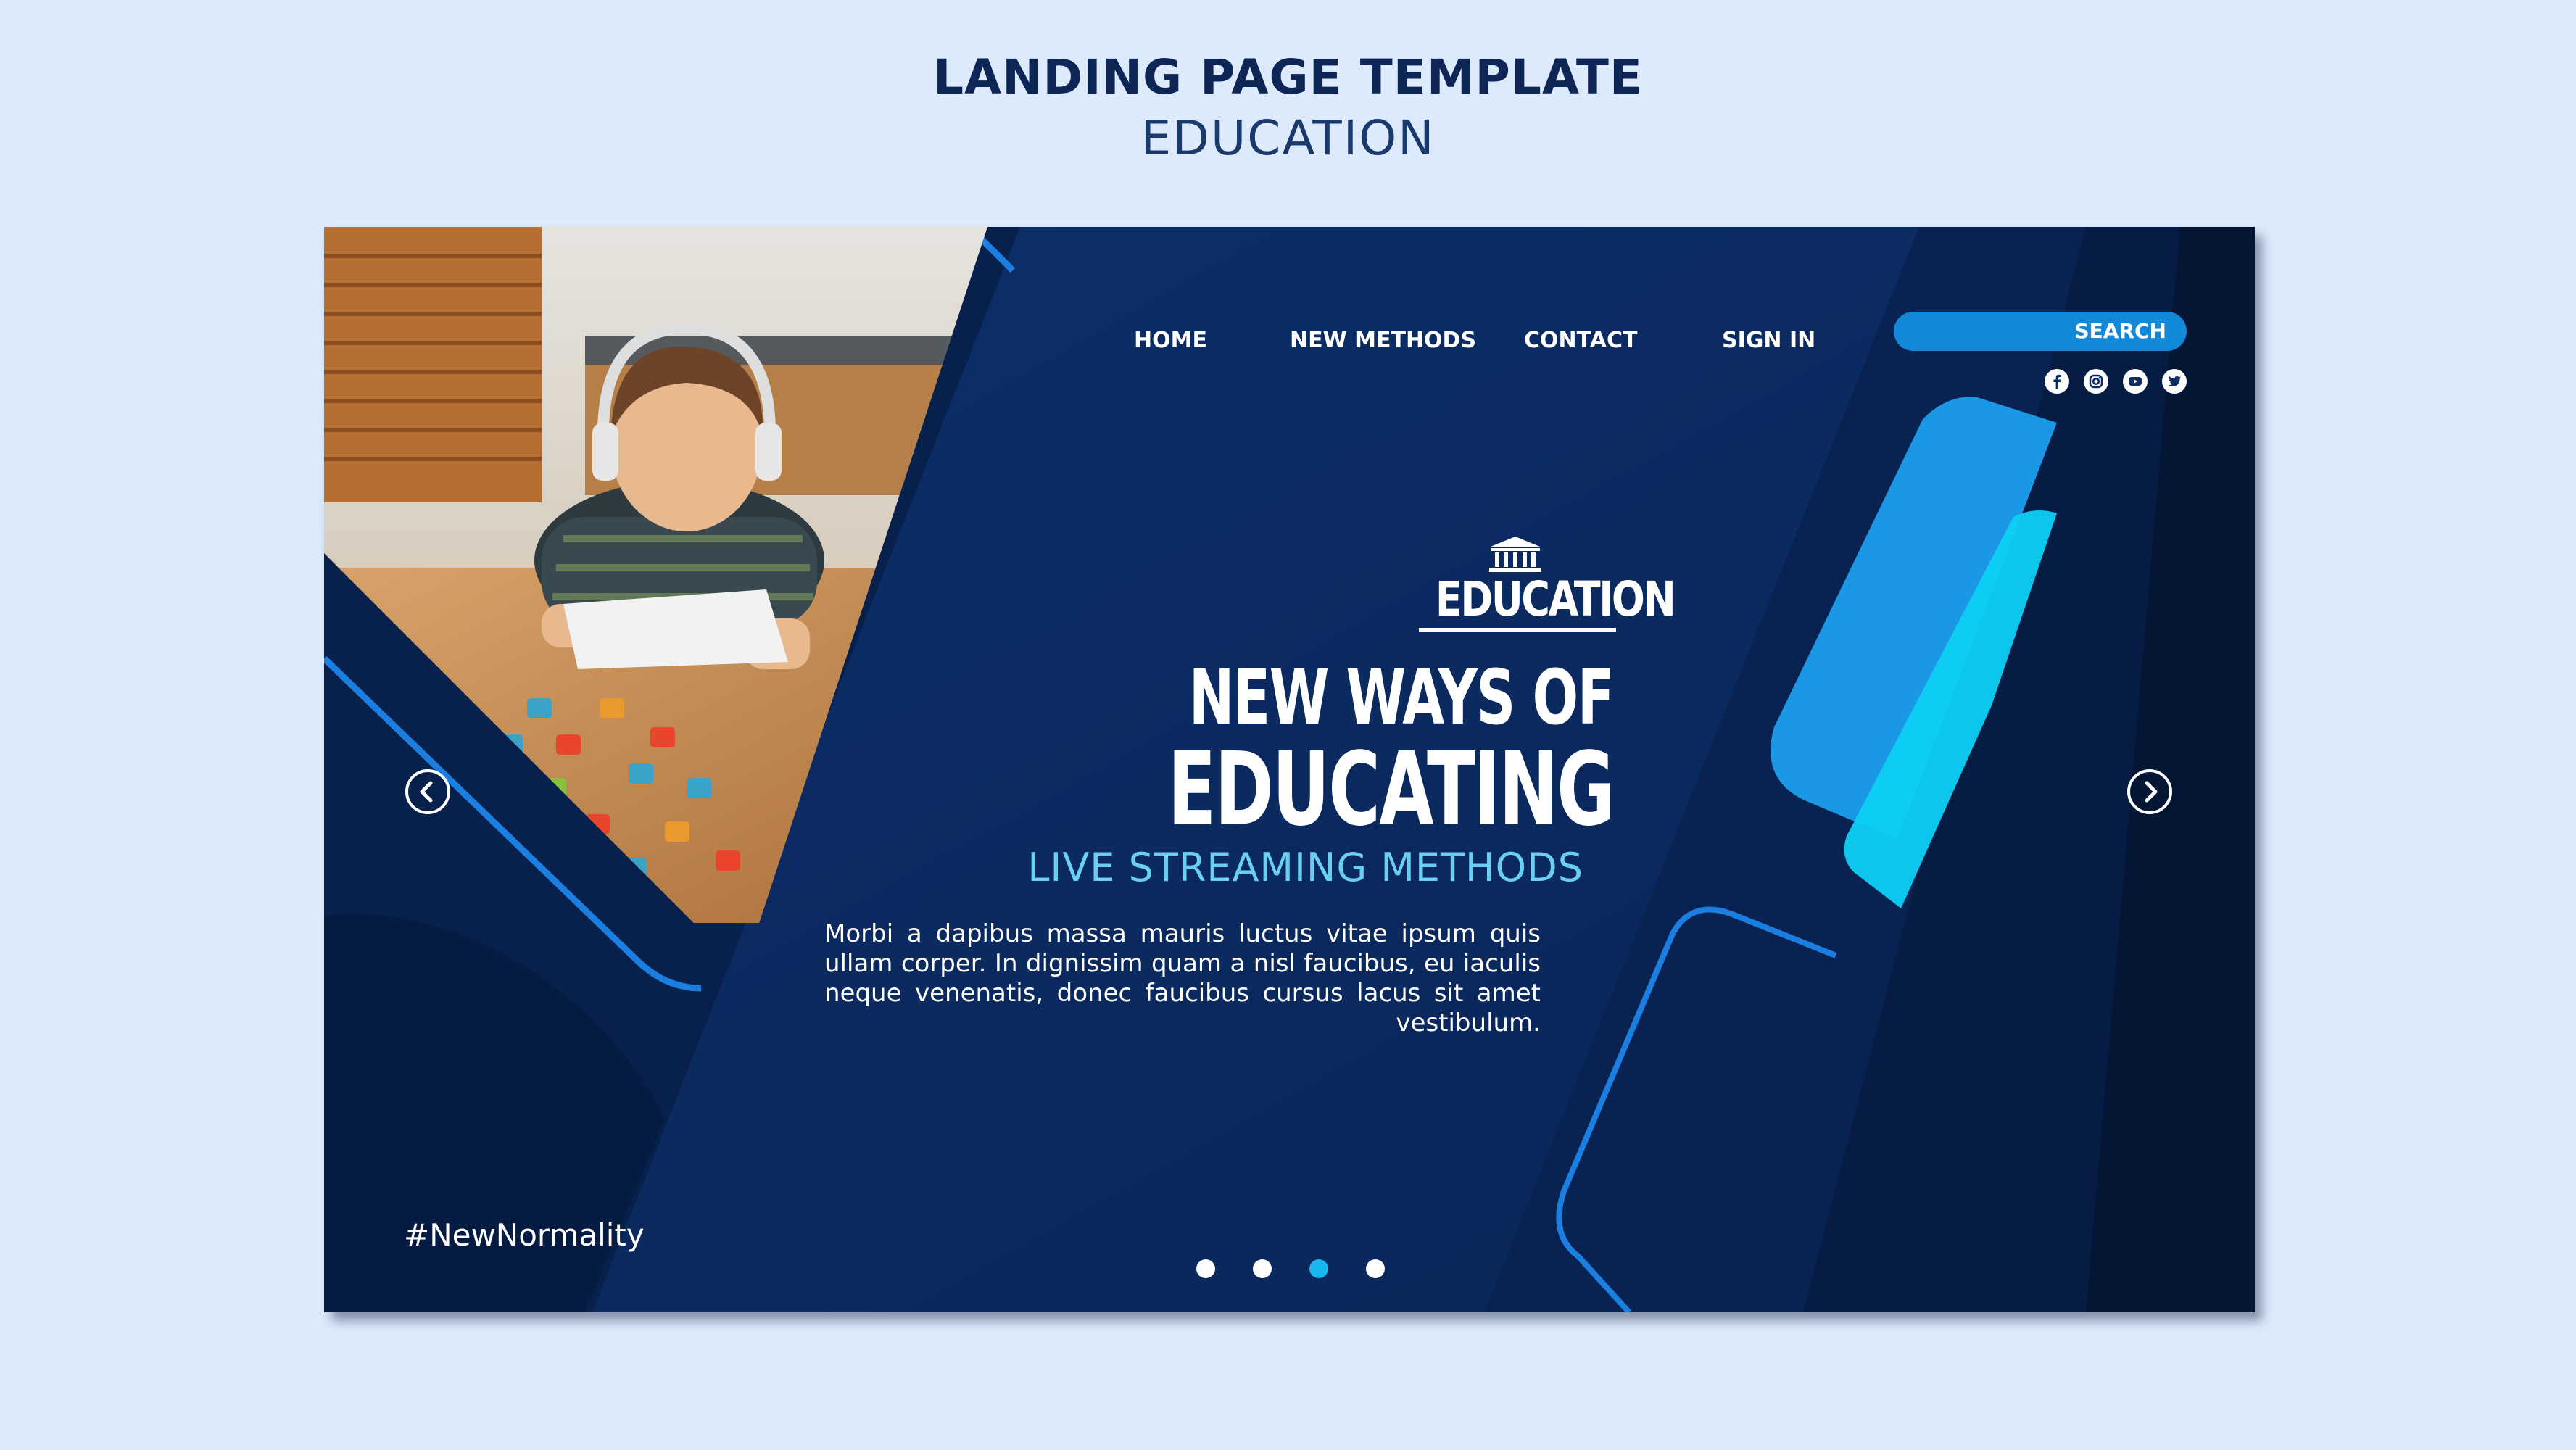 Image resolution: width=2576 pixels, height=1450 pixels. I want to click on nav-new-methods: NEW METHODS, so click(1383, 340).